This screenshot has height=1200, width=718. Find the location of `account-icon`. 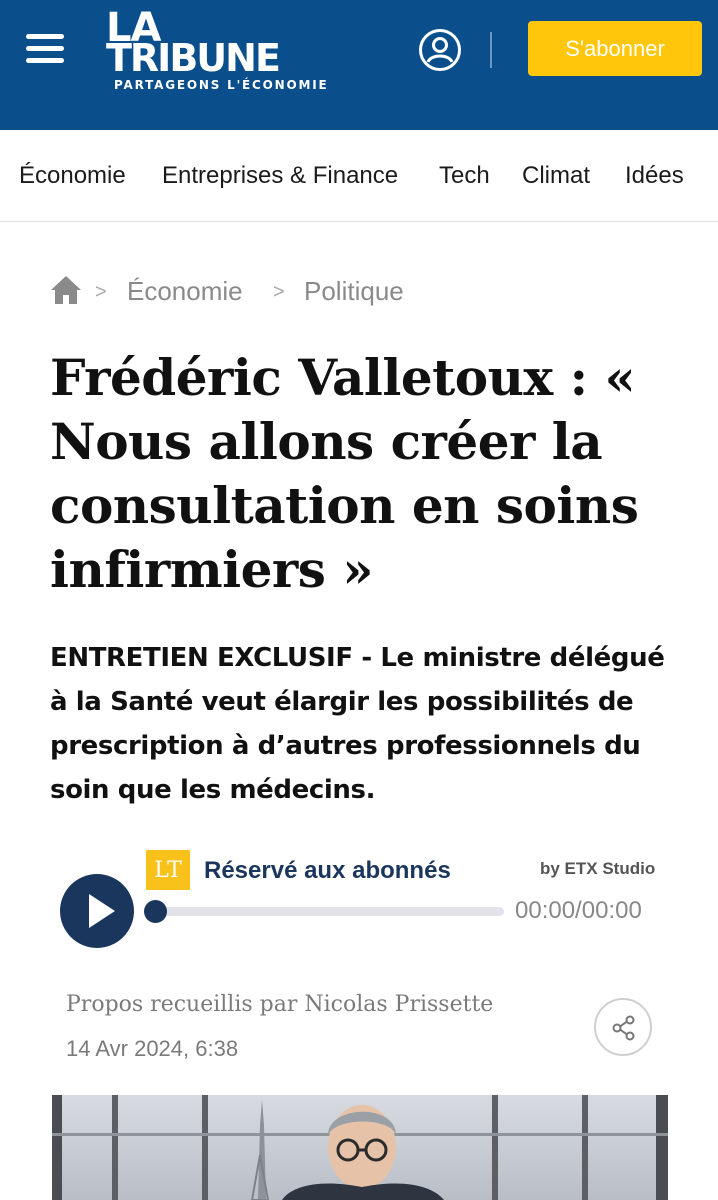

account-icon is located at coordinates (440, 50).